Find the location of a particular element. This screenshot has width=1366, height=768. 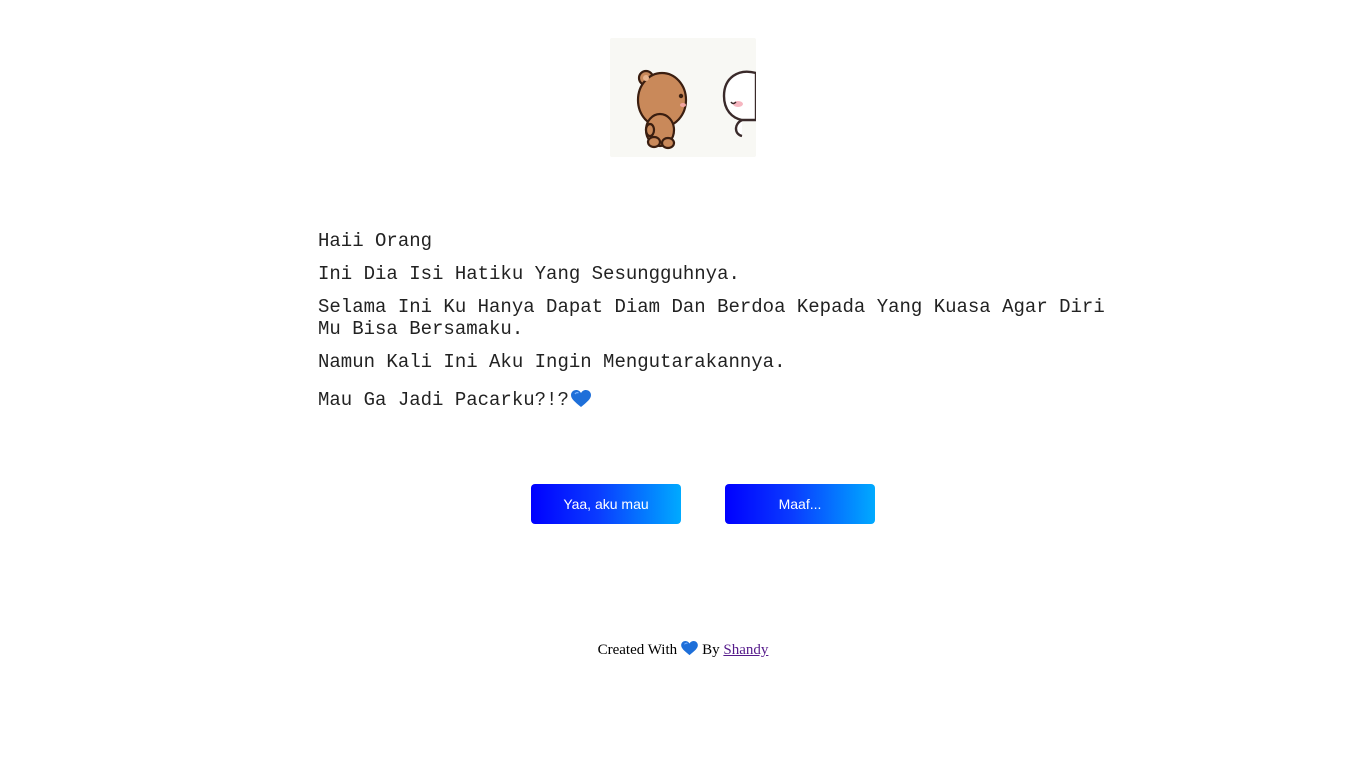

question-text: Mau Ga Jadi Pacarku?!? is located at coordinates (443, 400).